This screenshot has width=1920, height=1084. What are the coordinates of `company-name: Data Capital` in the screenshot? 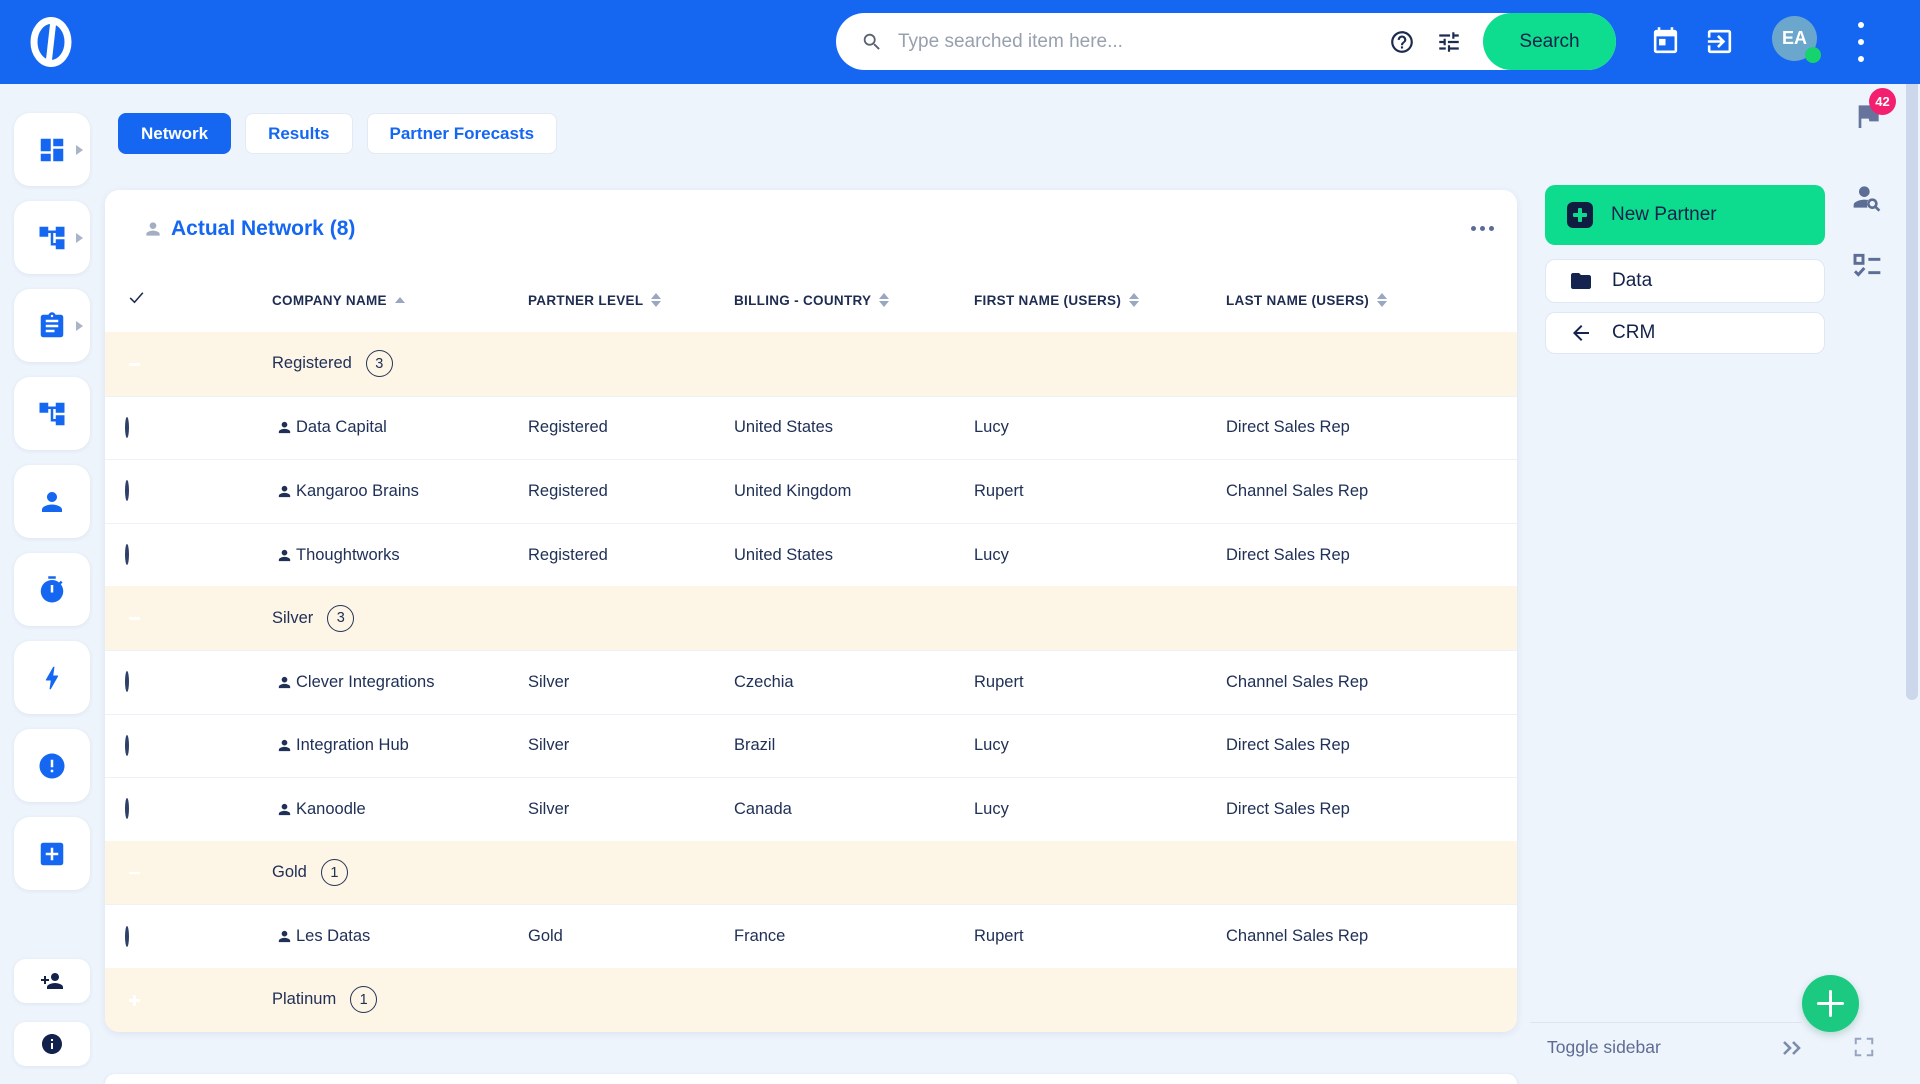 It's located at (341, 427).